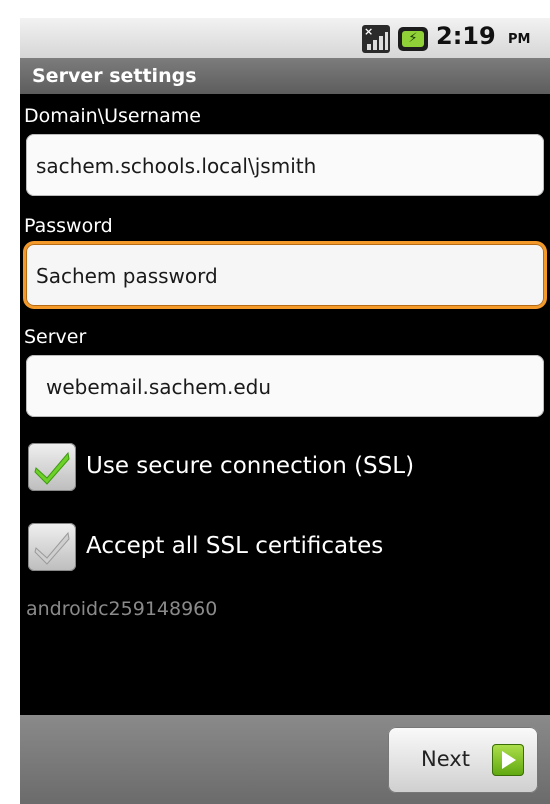  What do you see at coordinates (235, 546) in the screenshot?
I see `accept-certs-label: Accept all SSL certificates` at bounding box center [235, 546].